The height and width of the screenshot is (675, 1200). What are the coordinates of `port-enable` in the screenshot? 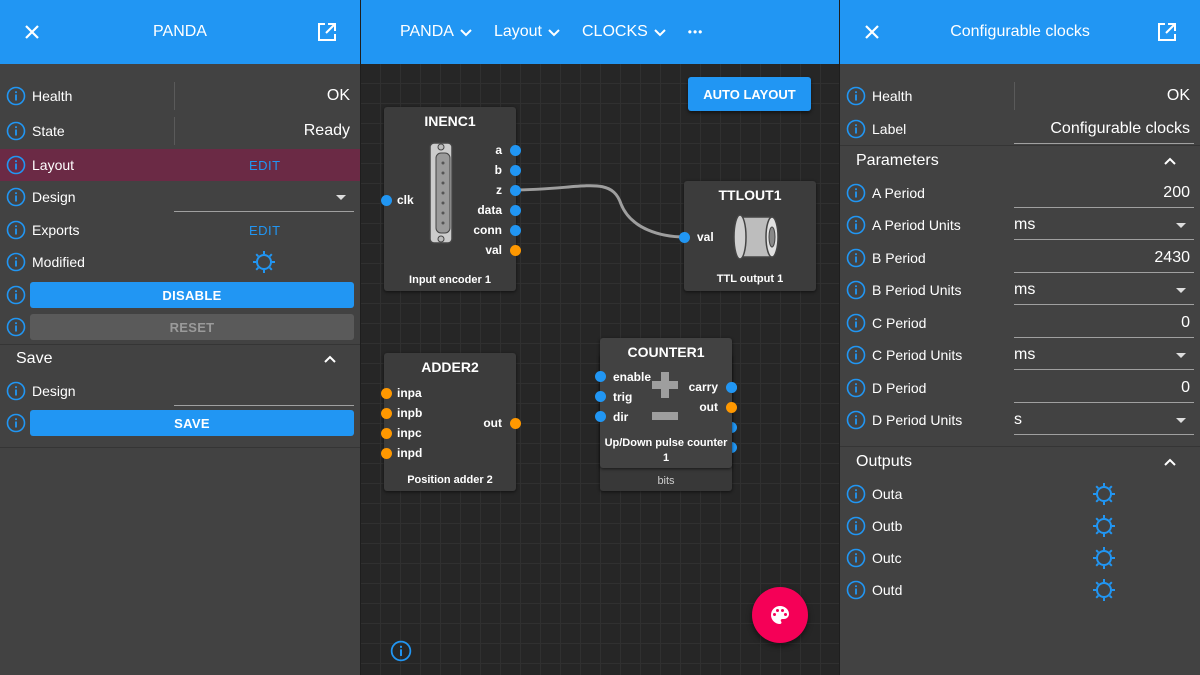 It's located at (600, 376).